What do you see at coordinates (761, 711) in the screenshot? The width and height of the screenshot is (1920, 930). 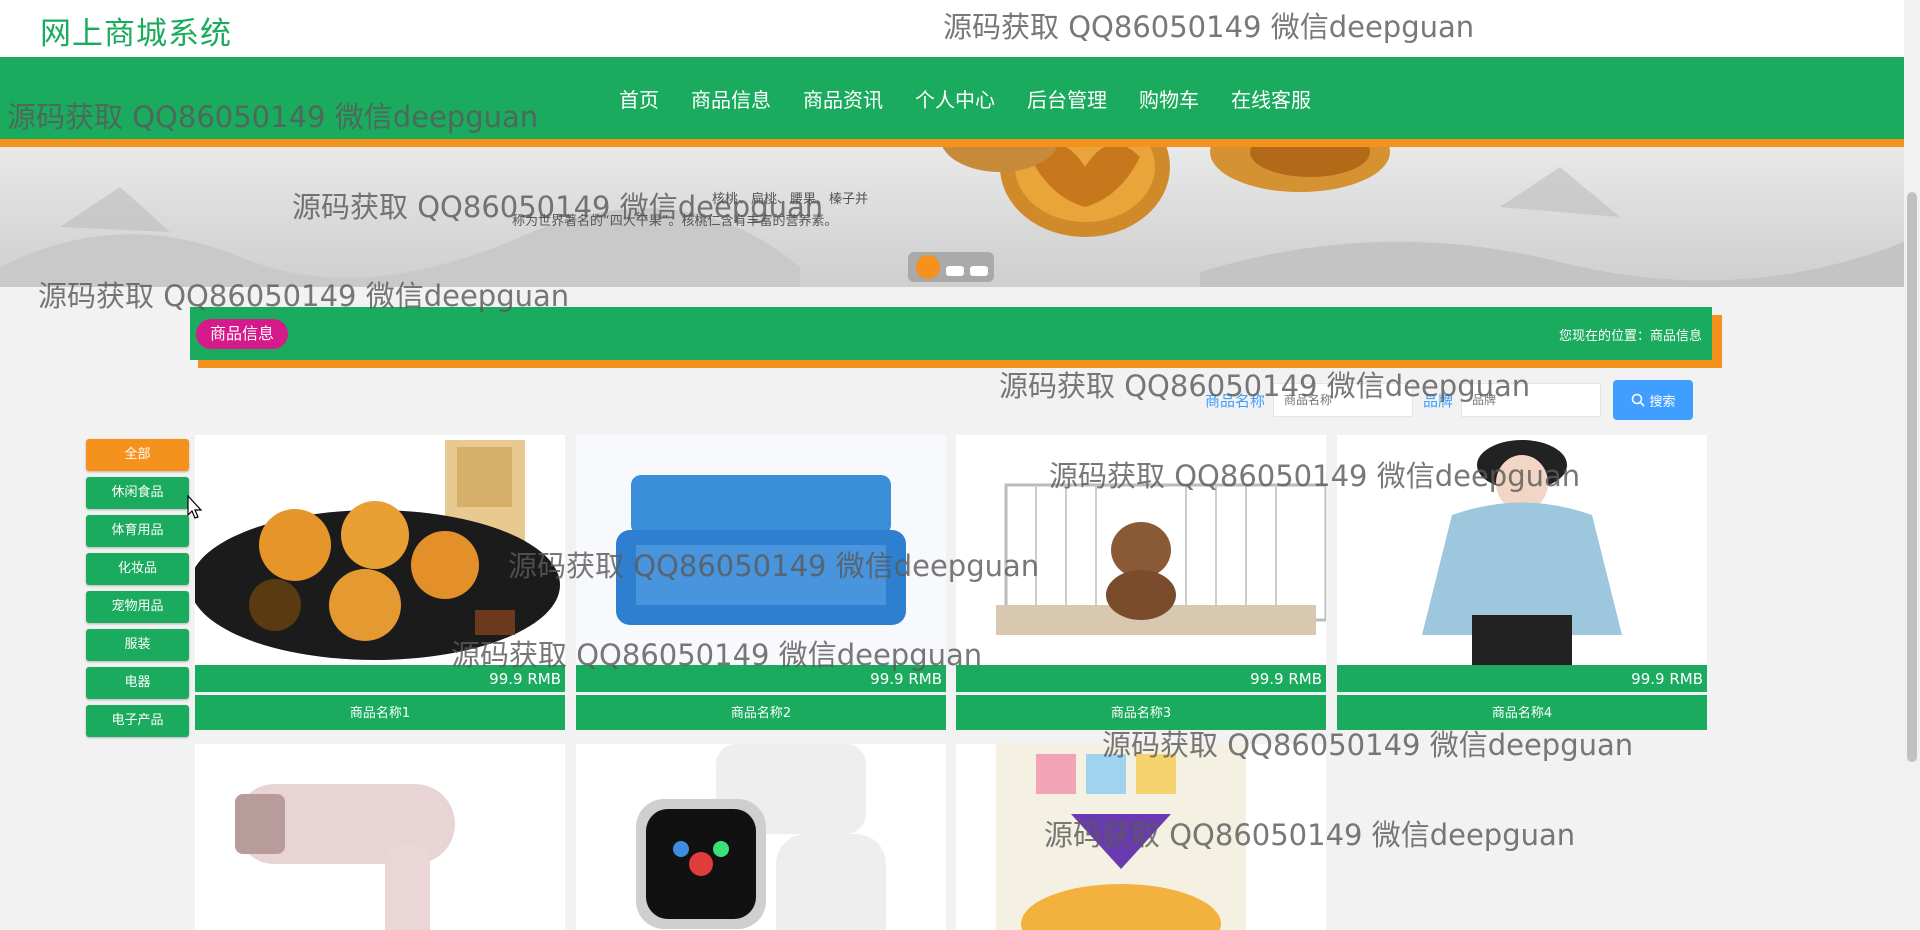 I see `product-name: 商品名称2` at bounding box center [761, 711].